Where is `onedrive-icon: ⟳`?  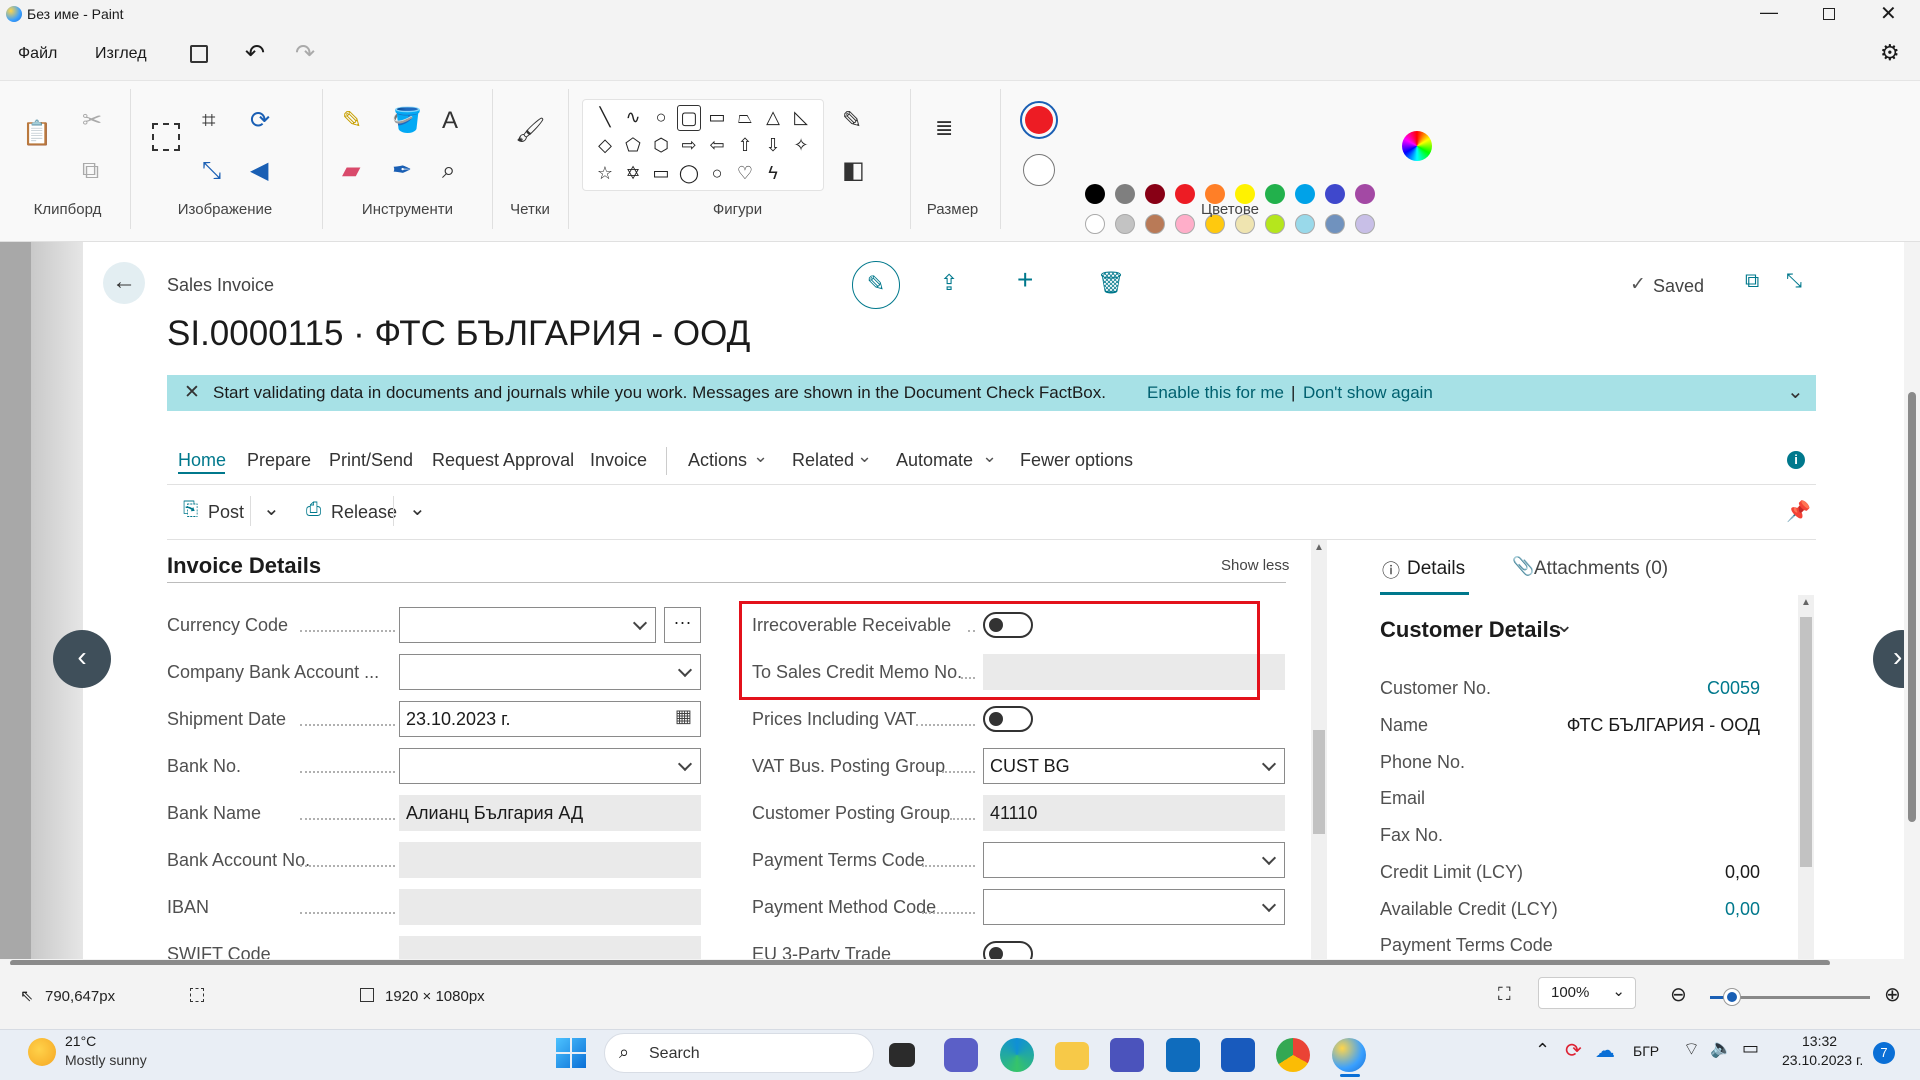 onedrive-icon: ⟳ is located at coordinates (1573, 1050).